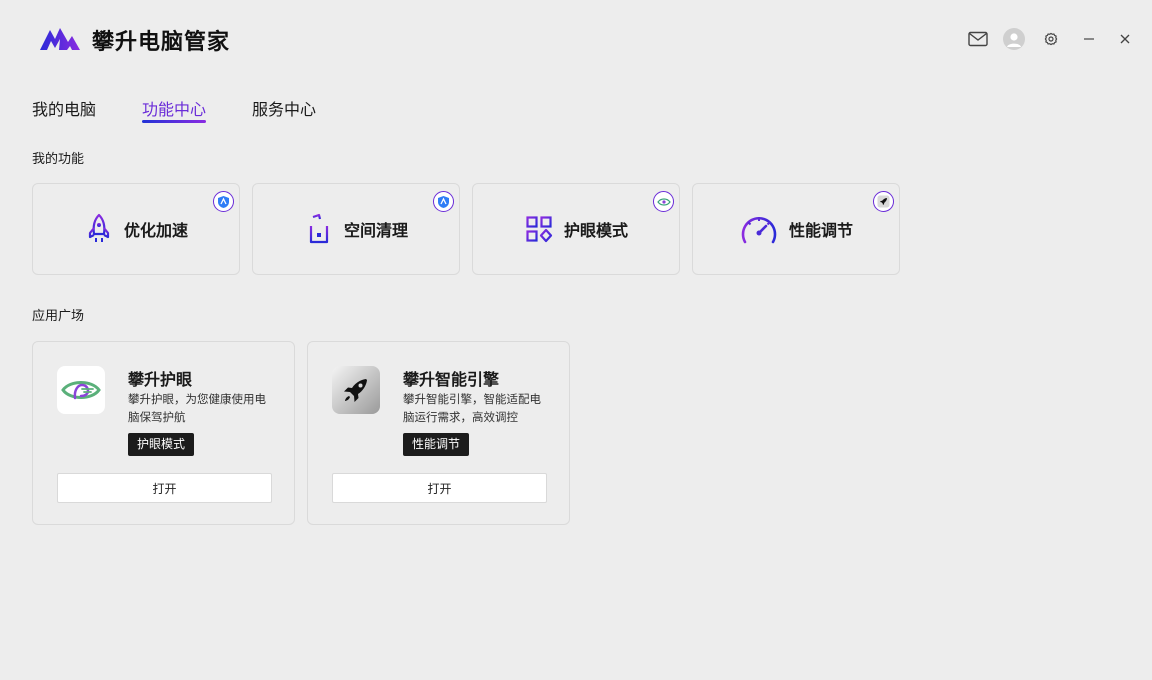 The width and height of the screenshot is (1152, 680). Describe the element at coordinates (356, 390) in the screenshot. I see `rocket-engine-app-icon` at that location.